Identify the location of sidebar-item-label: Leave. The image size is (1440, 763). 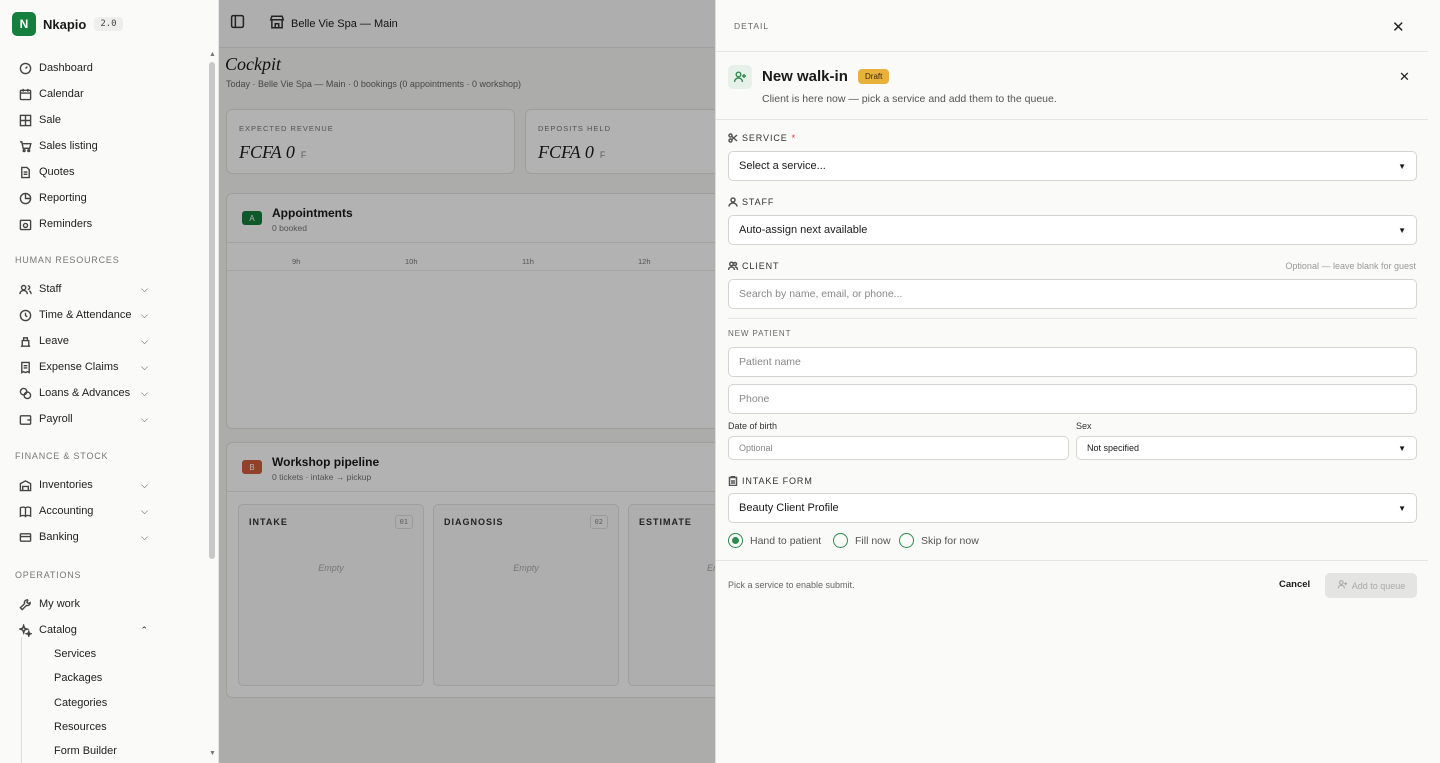
(54, 341).